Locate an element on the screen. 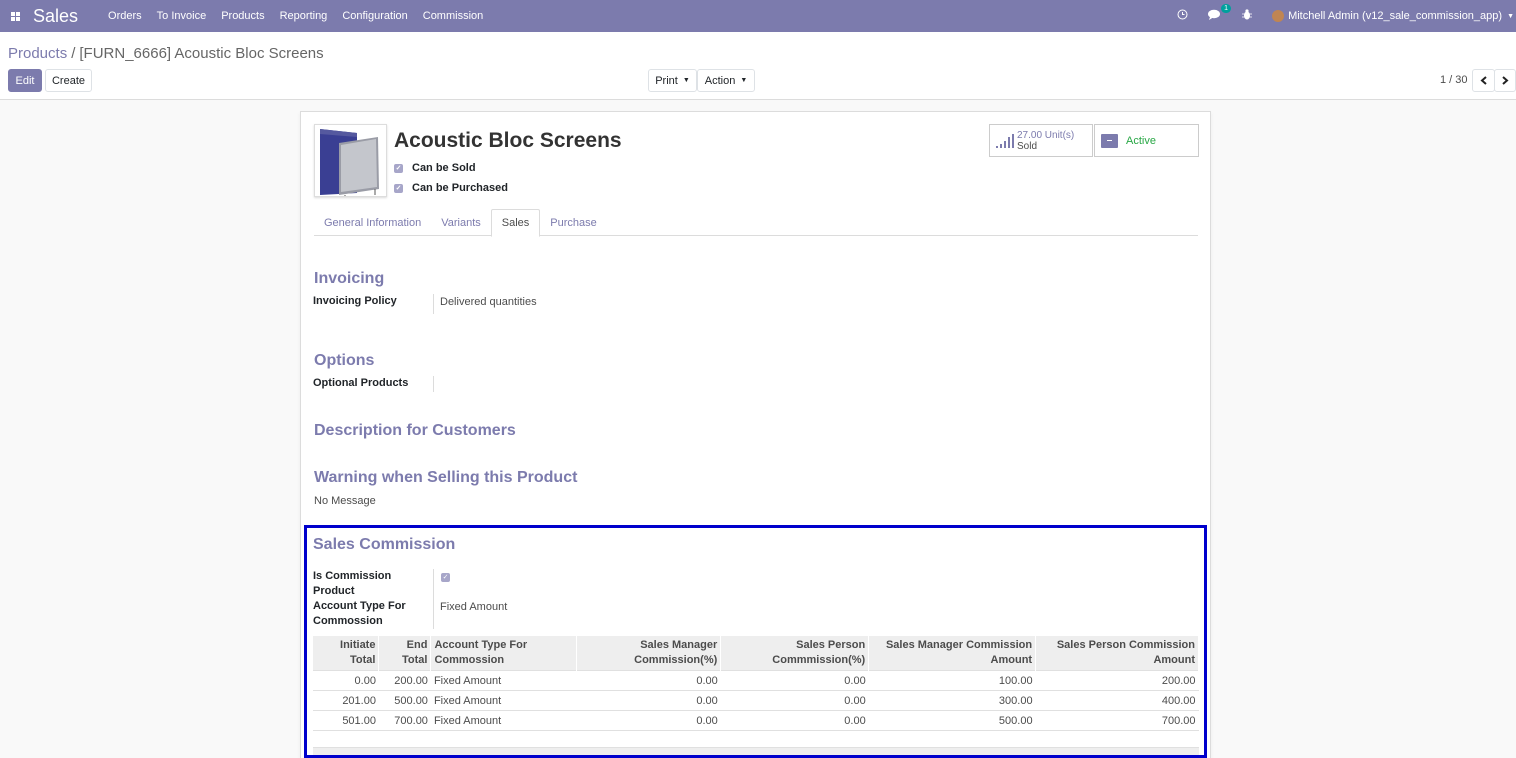 The width and height of the screenshot is (1516, 758). account-type-value: Fixed Amount is located at coordinates (473, 607).